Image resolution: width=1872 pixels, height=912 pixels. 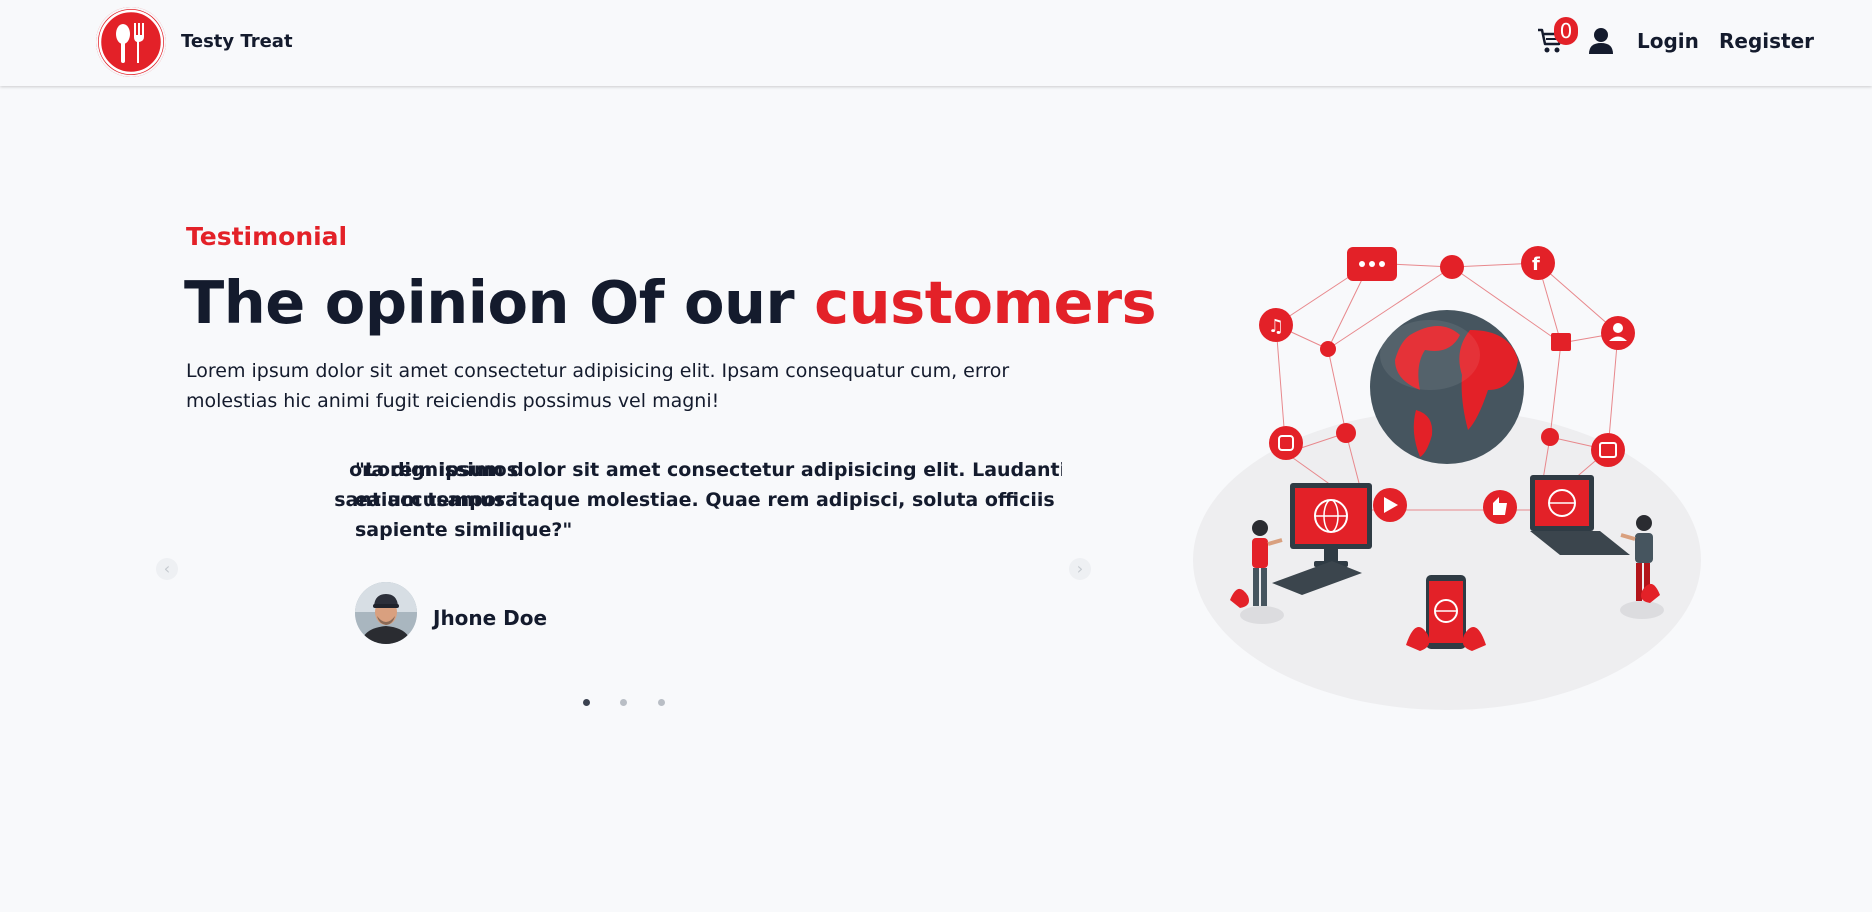 What do you see at coordinates (1536, 264) in the screenshot?
I see `svg-text: f` at bounding box center [1536, 264].